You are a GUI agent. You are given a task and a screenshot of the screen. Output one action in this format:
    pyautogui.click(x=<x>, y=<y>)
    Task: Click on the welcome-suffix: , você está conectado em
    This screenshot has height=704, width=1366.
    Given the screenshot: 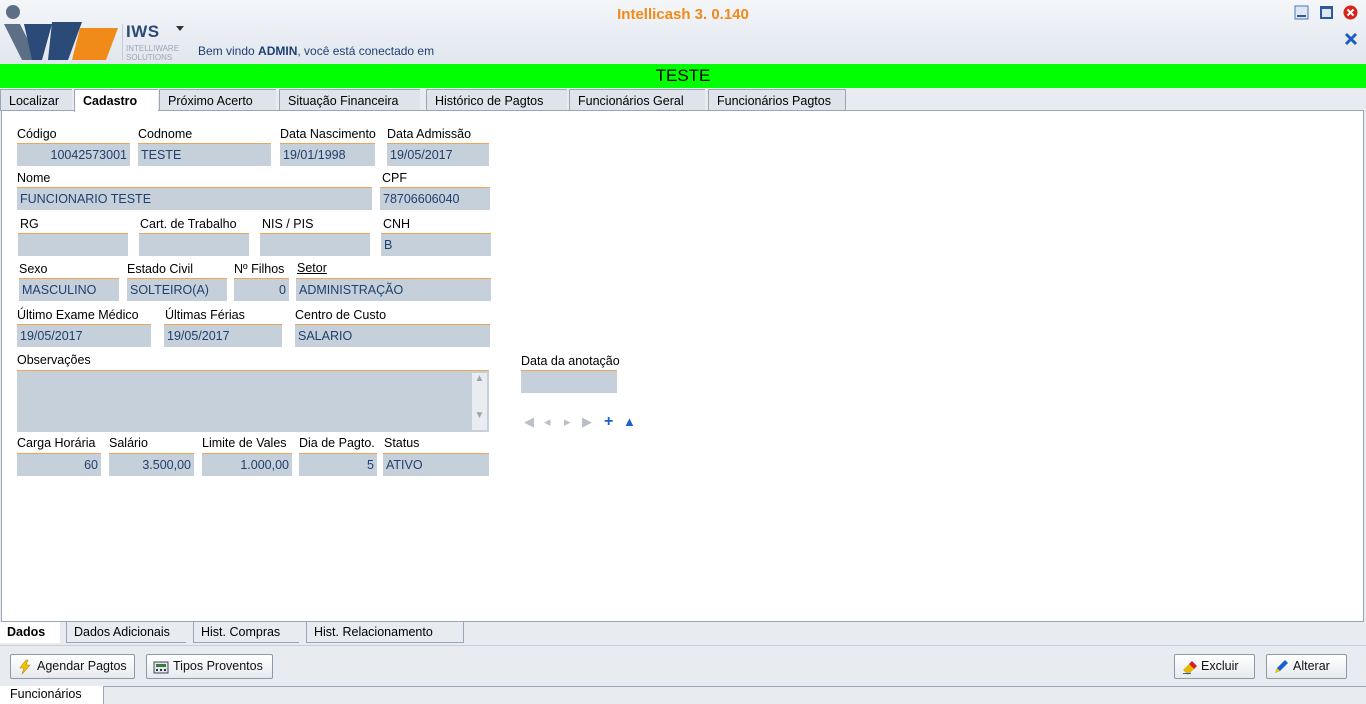 What is the action you would take?
    pyautogui.click(x=366, y=51)
    